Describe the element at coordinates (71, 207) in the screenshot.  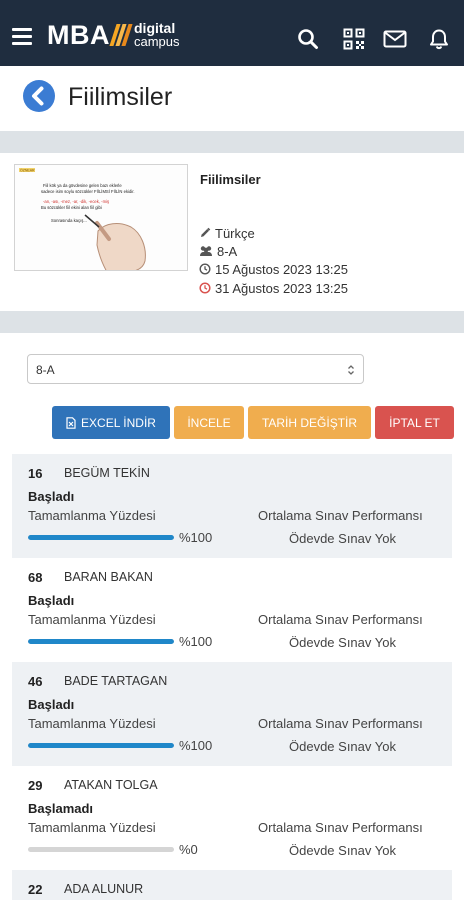
I see `thumb-line: Bu sözcükler fiil ekini alan fiil gibi` at that location.